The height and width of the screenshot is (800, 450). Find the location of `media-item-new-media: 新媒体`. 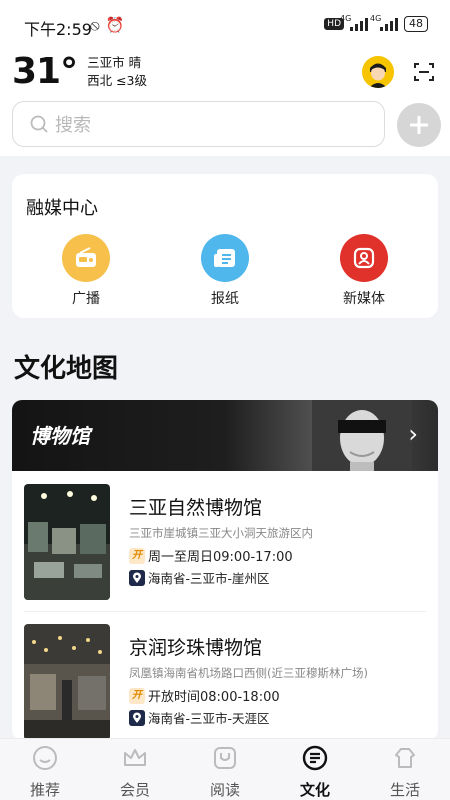

media-item-new-media: 新媒体 is located at coordinates (364, 271).